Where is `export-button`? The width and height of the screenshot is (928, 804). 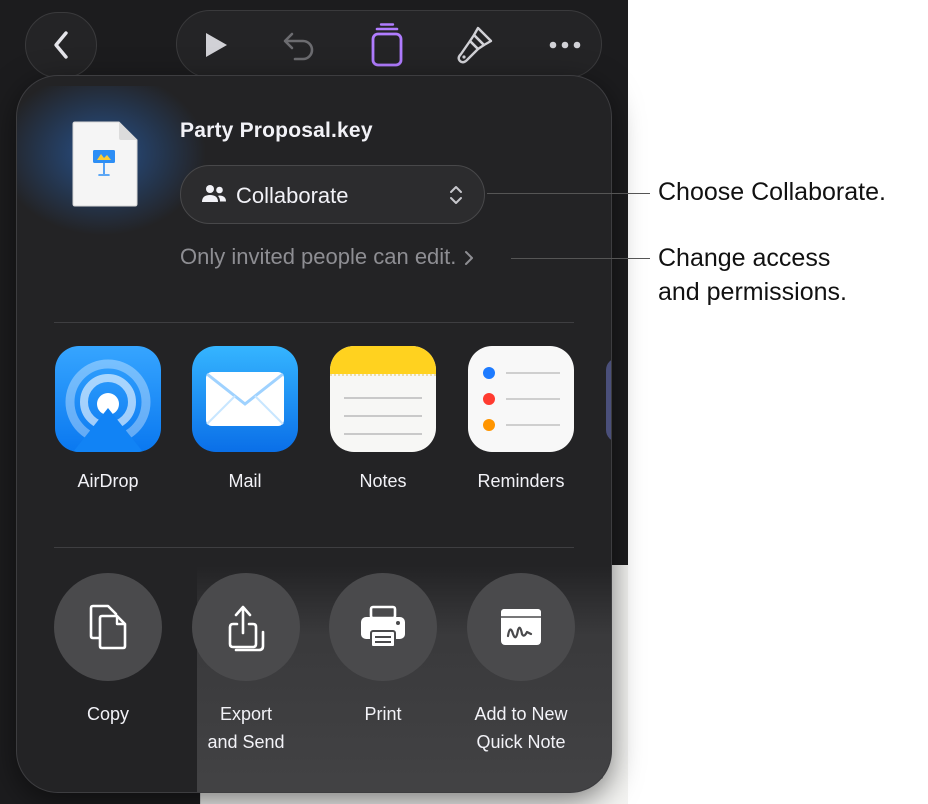 export-button is located at coordinates (246, 627).